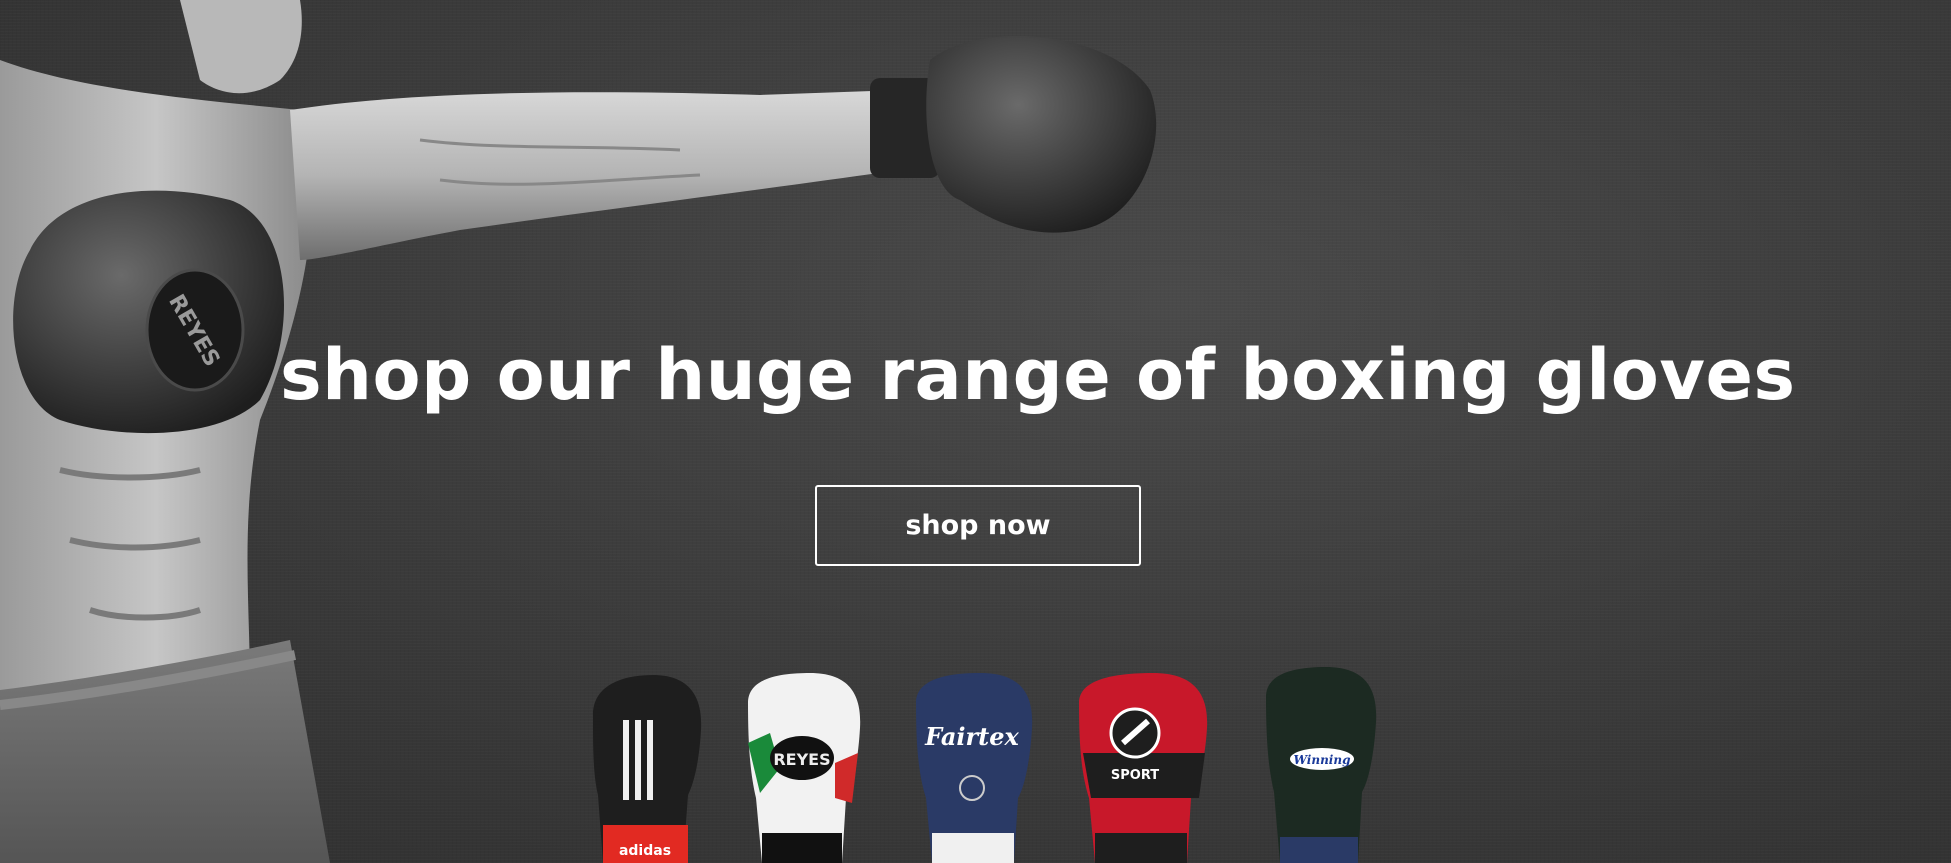 The height and width of the screenshot is (863, 1951). I want to click on svg-text: adidas, so click(645, 851).